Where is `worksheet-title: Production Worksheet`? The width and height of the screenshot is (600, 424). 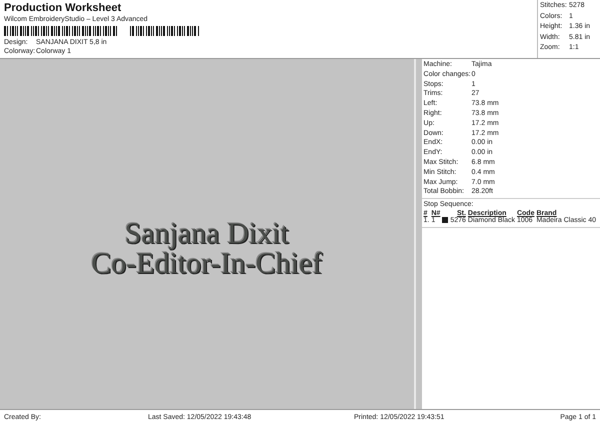 worksheet-title: Production Worksheet is located at coordinates (63, 8).